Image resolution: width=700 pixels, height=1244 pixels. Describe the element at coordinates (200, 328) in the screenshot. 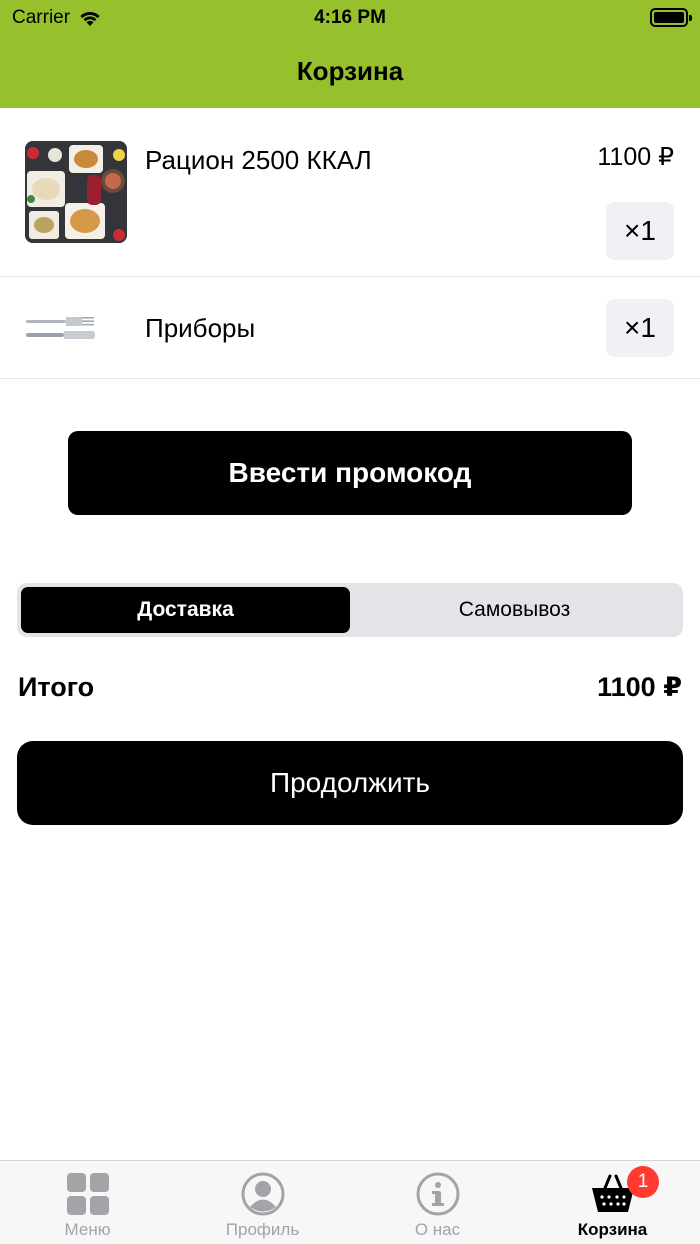

I see `item-name: Приборы` at that location.